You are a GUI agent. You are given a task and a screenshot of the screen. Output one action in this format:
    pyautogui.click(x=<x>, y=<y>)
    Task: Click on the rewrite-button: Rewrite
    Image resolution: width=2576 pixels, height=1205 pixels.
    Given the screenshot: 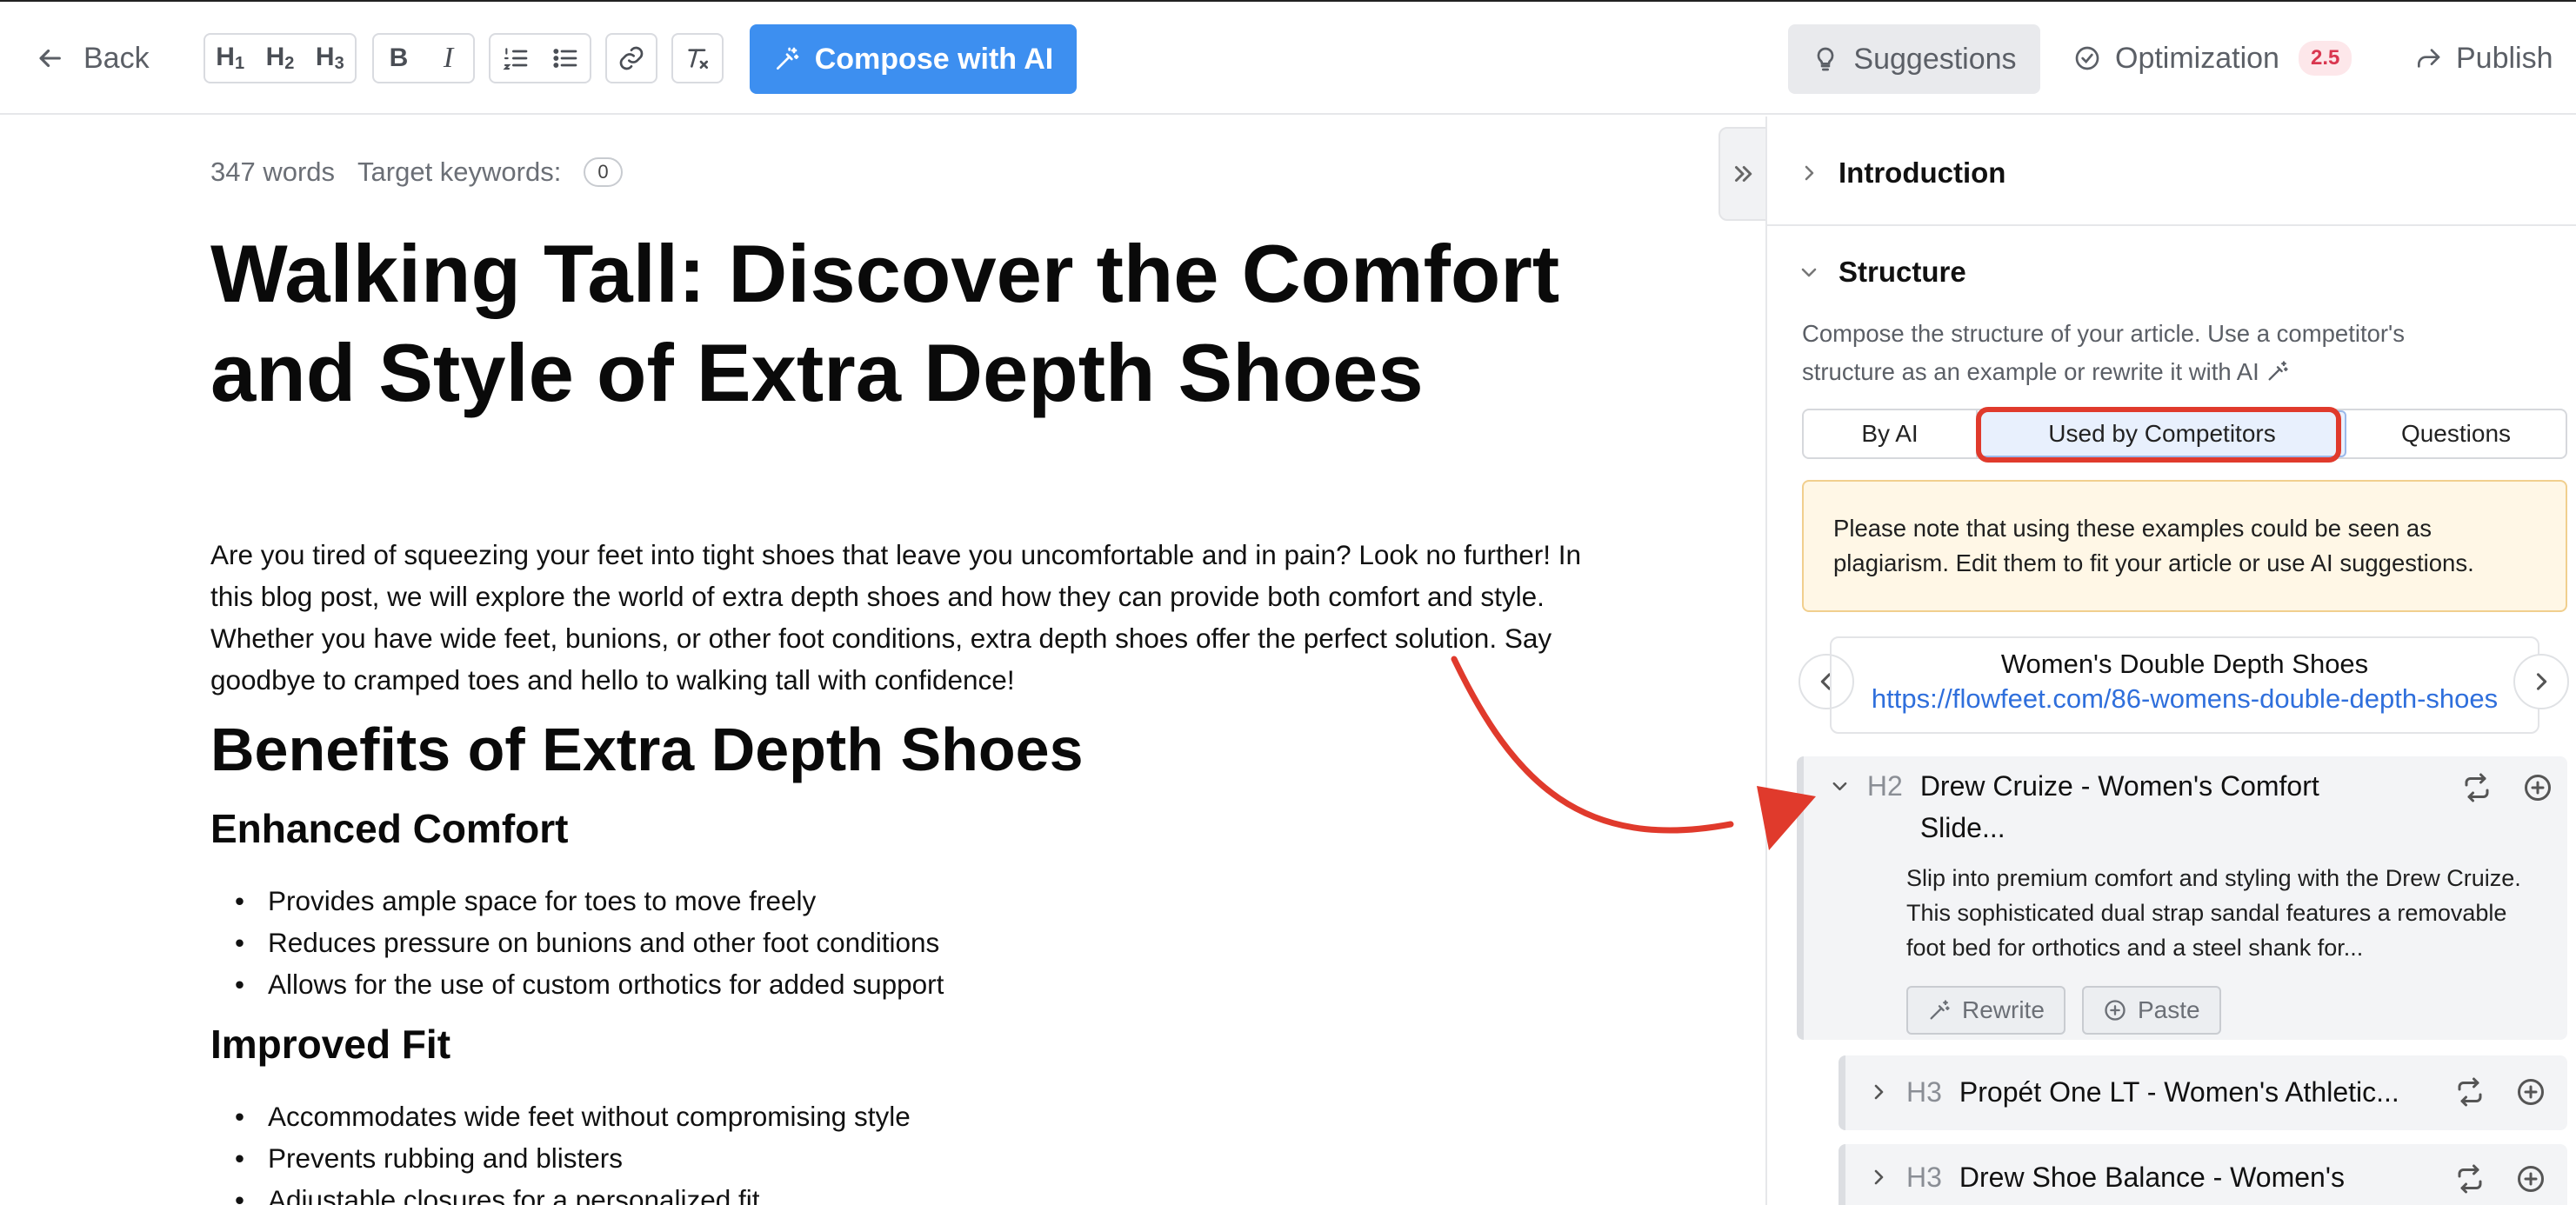 What is the action you would take?
    pyautogui.click(x=1985, y=1010)
    